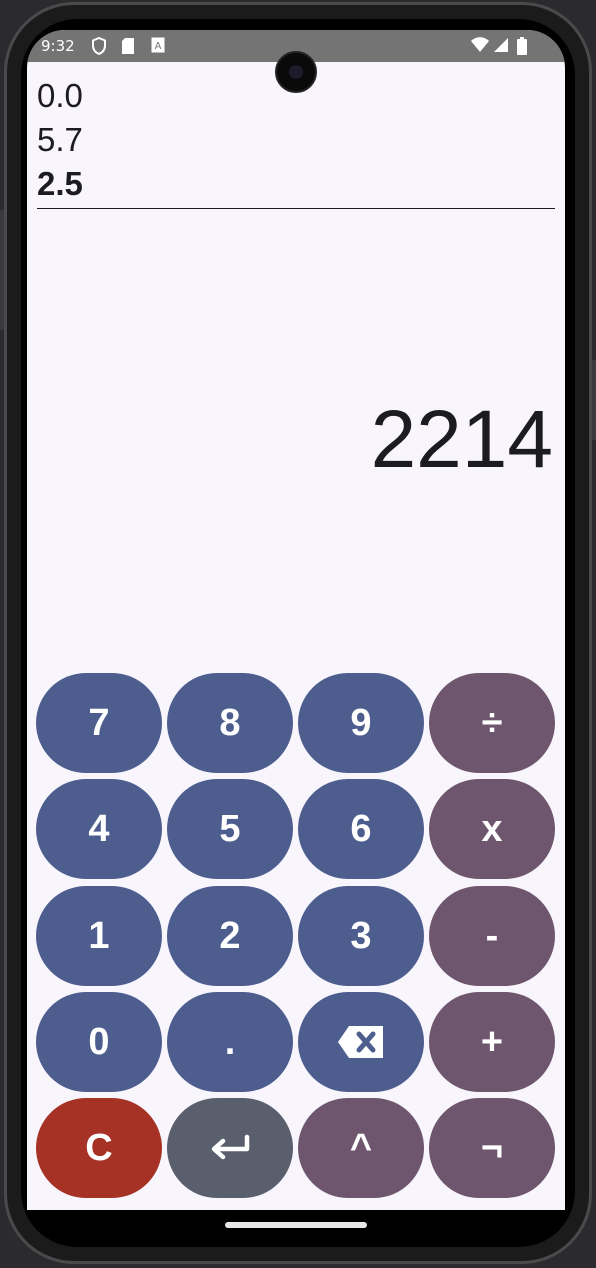  I want to click on backspace-icon, so click(360, 1042).